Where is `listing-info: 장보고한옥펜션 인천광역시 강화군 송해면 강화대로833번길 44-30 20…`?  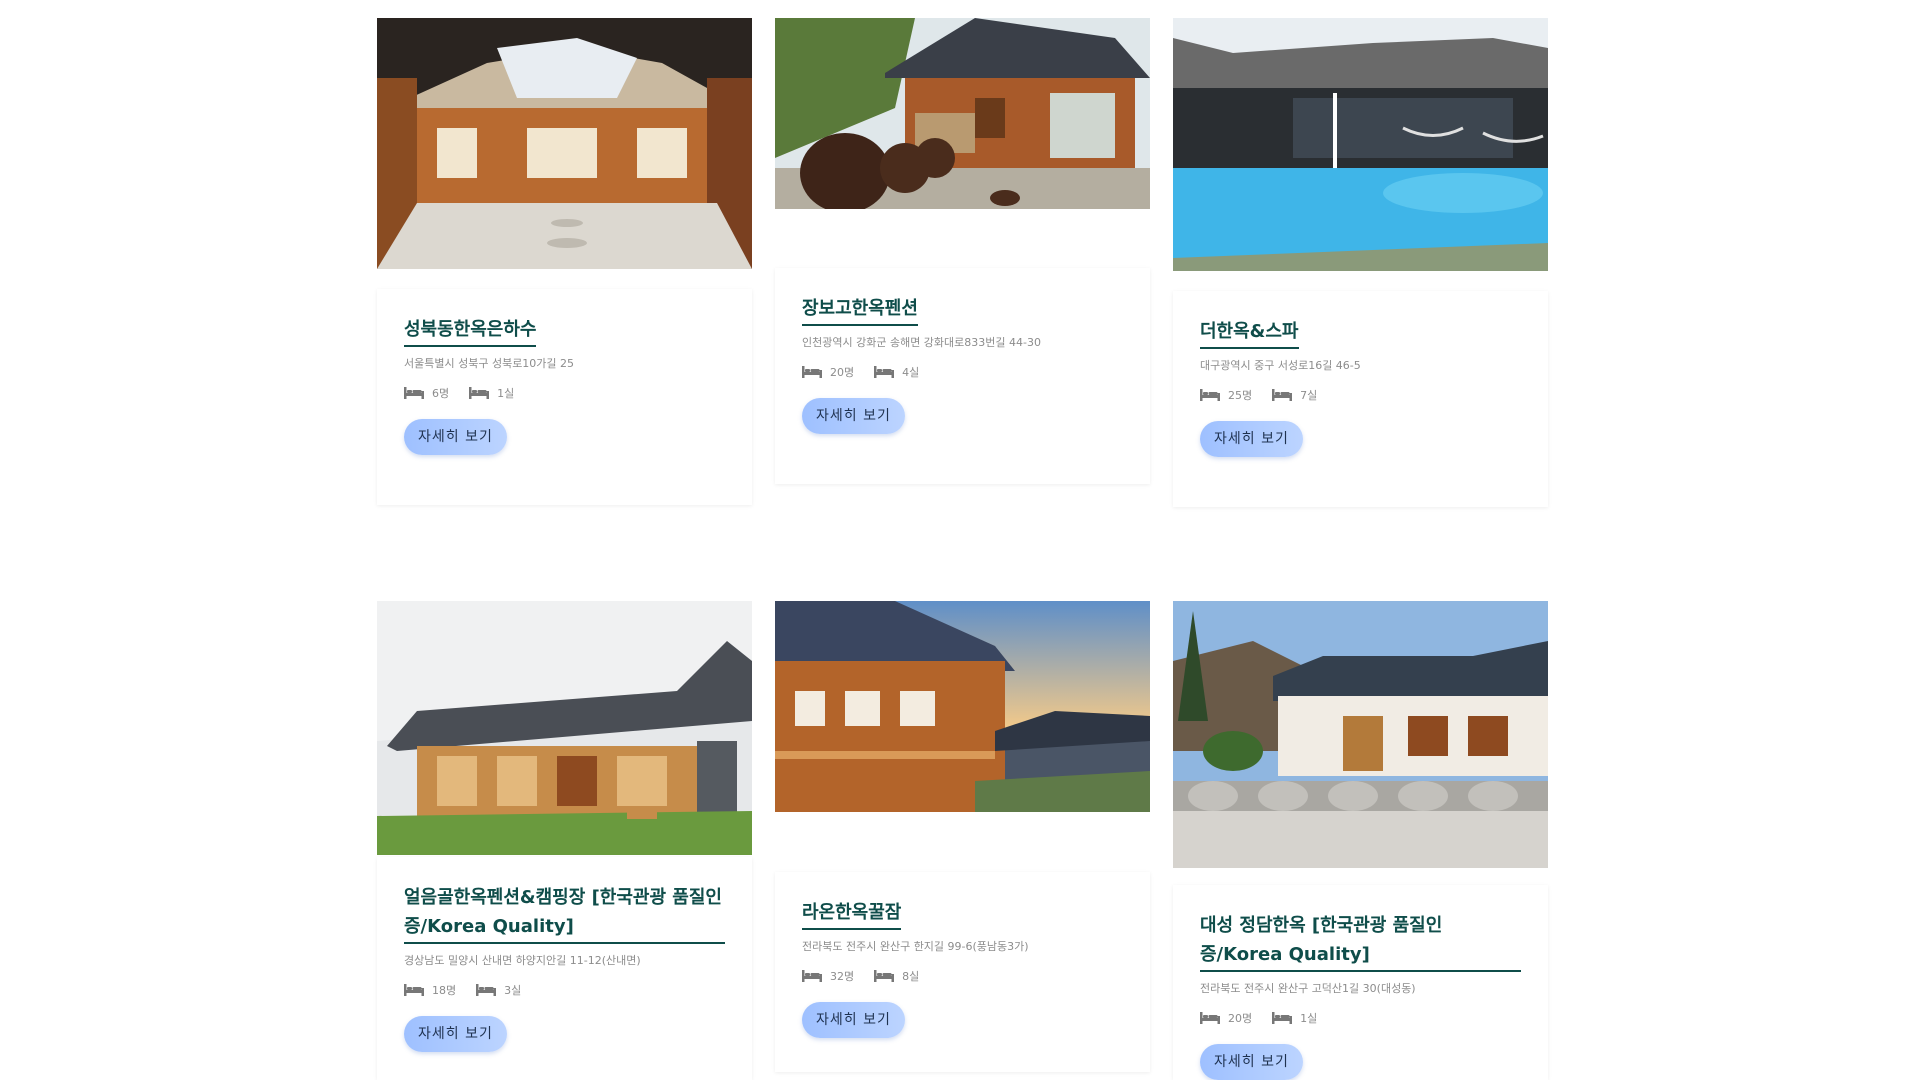
listing-info: 장보고한옥펜션 인천광역시 강화군 송해면 강화대로833번길 44-30 20… is located at coordinates (962, 376).